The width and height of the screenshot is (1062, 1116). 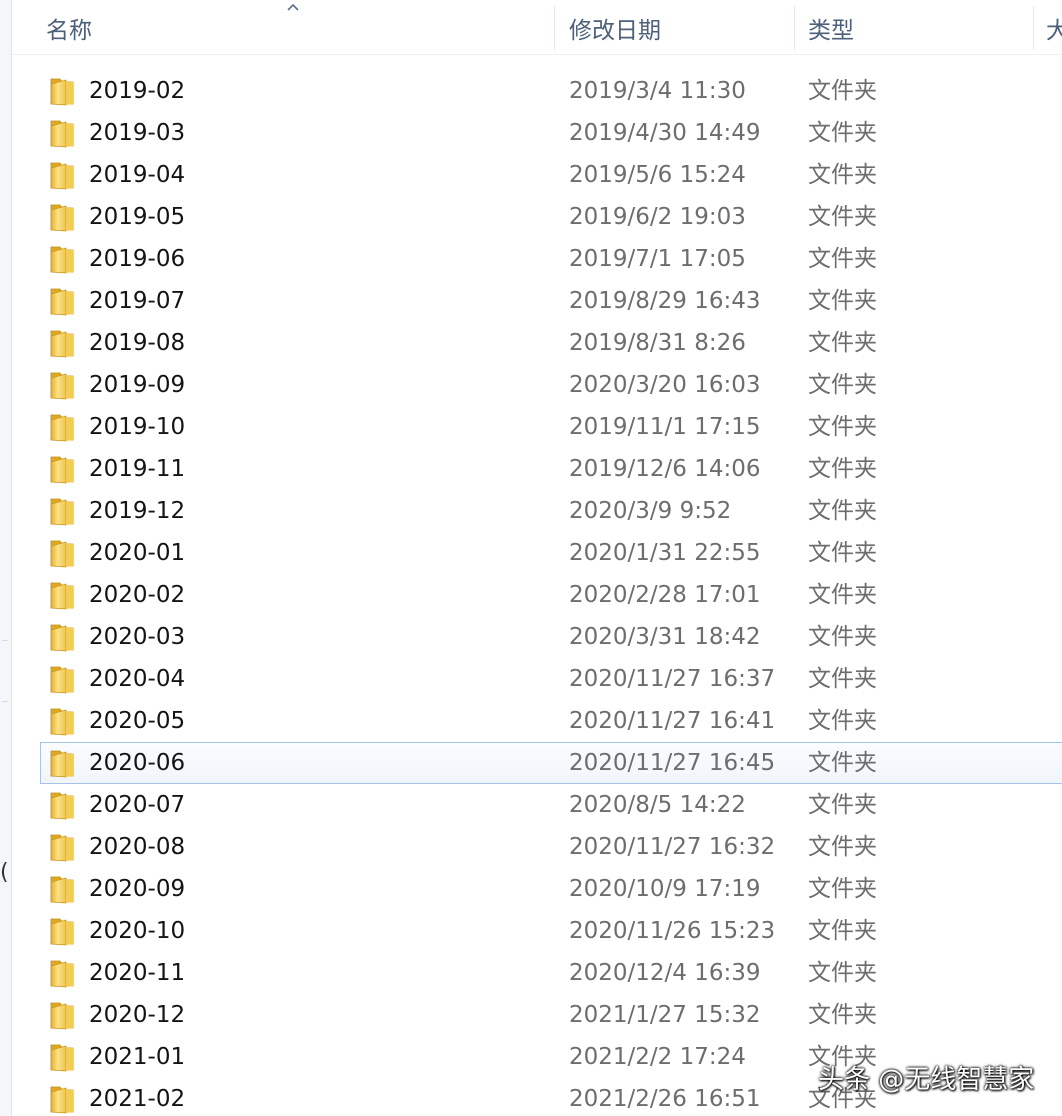 What do you see at coordinates (672, 931) in the screenshot?
I see `date-modified: 2020/11/26 15:23` at bounding box center [672, 931].